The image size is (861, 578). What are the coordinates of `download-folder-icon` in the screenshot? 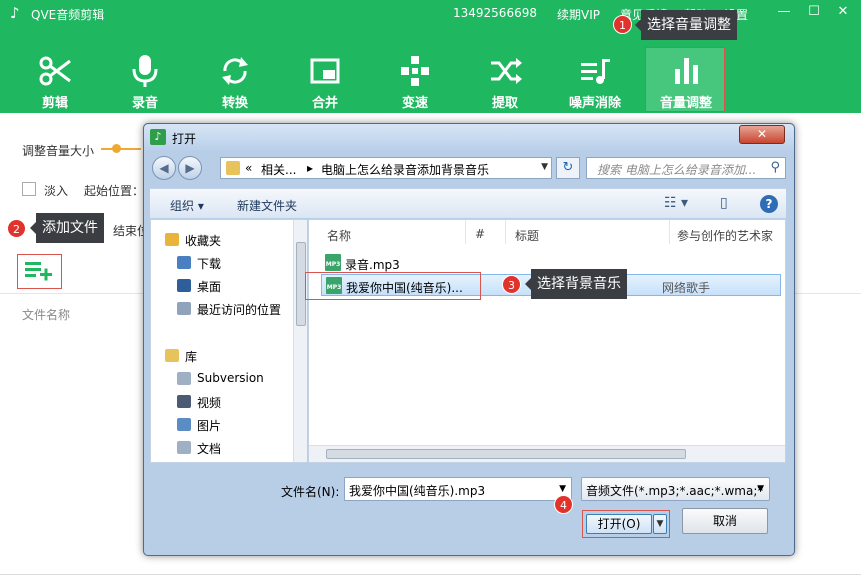 It's located at (184, 262).